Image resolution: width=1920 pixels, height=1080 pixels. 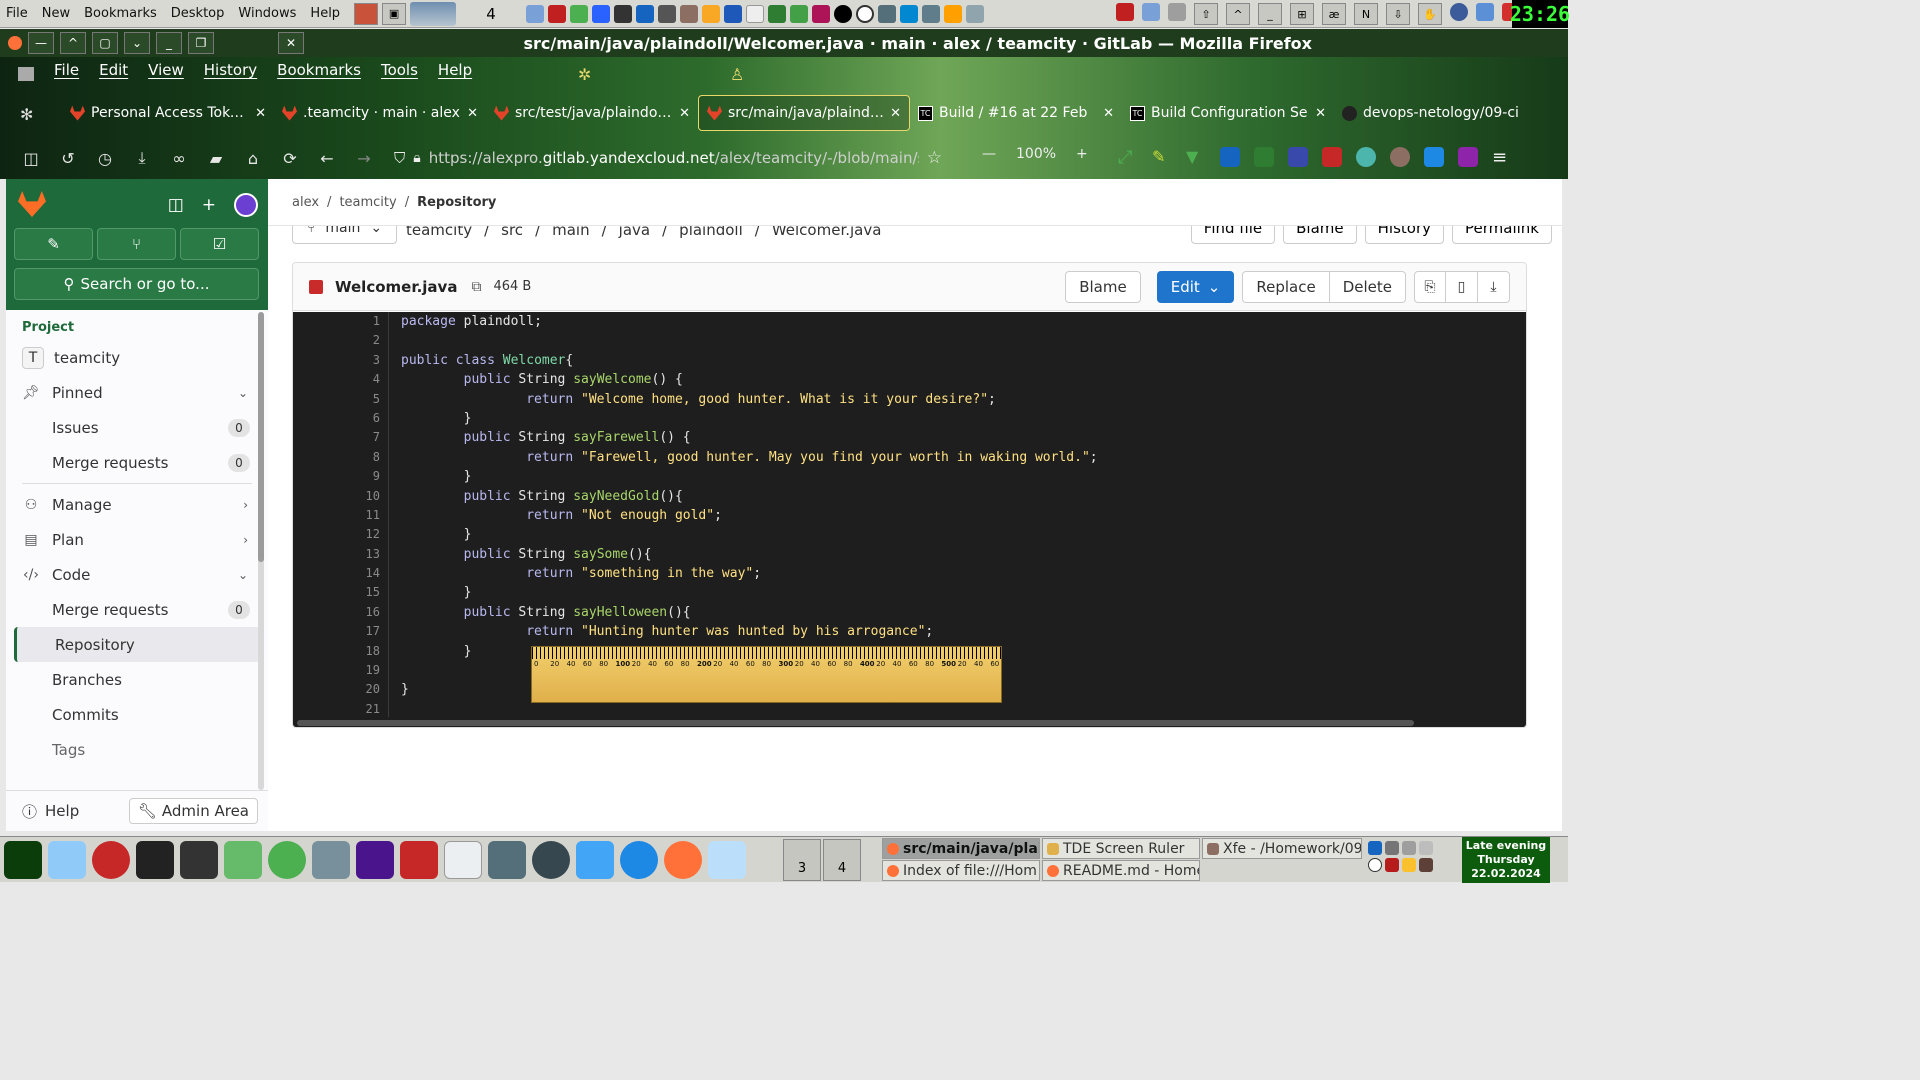 I want to click on tools-icon, so click(x=1177, y=12).